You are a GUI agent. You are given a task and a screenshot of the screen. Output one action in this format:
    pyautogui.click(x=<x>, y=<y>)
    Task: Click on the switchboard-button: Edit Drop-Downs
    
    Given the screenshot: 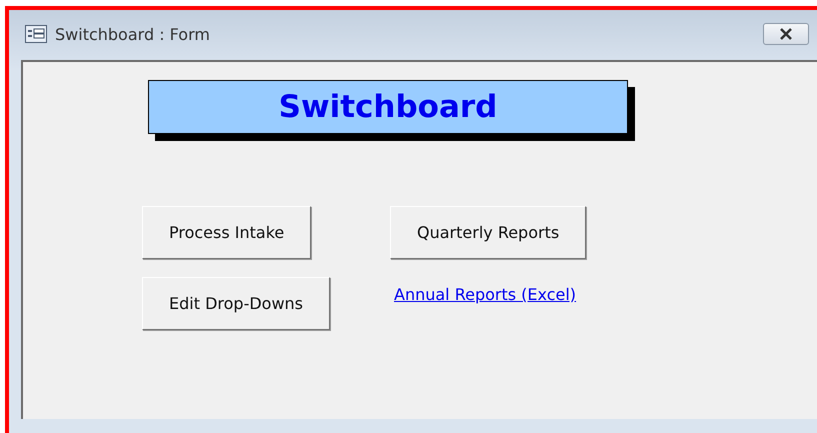 What is the action you would take?
    pyautogui.click(x=236, y=303)
    